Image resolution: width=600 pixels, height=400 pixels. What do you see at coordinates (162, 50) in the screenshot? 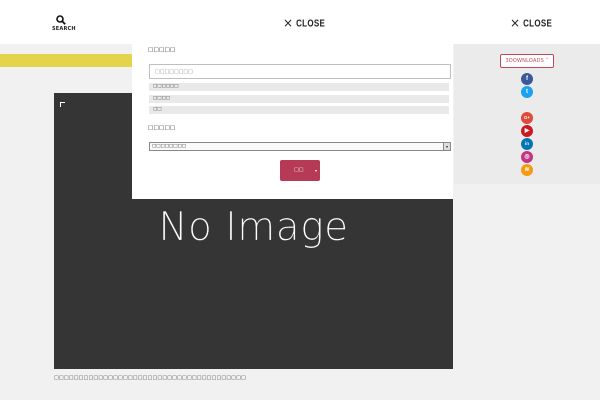
I see `keyword-heading: □□□□□` at bounding box center [162, 50].